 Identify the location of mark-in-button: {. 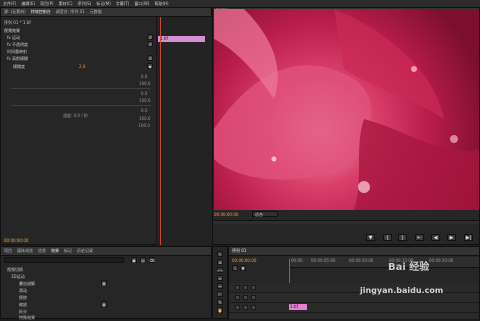
(387, 237).